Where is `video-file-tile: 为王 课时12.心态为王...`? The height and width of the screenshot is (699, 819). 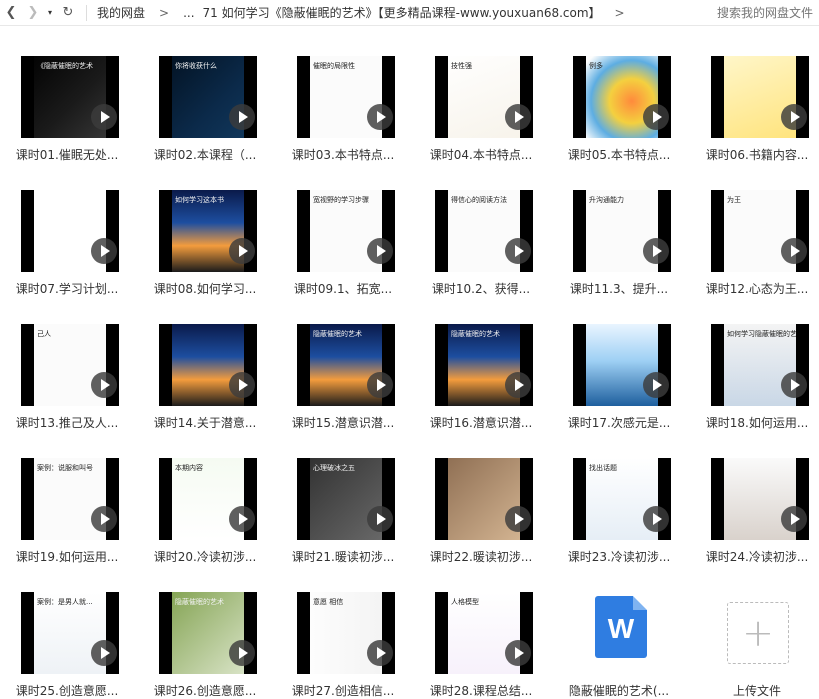
video-file-tile: 为王 课时12.心态为王... is located at coordinates (757, 233).